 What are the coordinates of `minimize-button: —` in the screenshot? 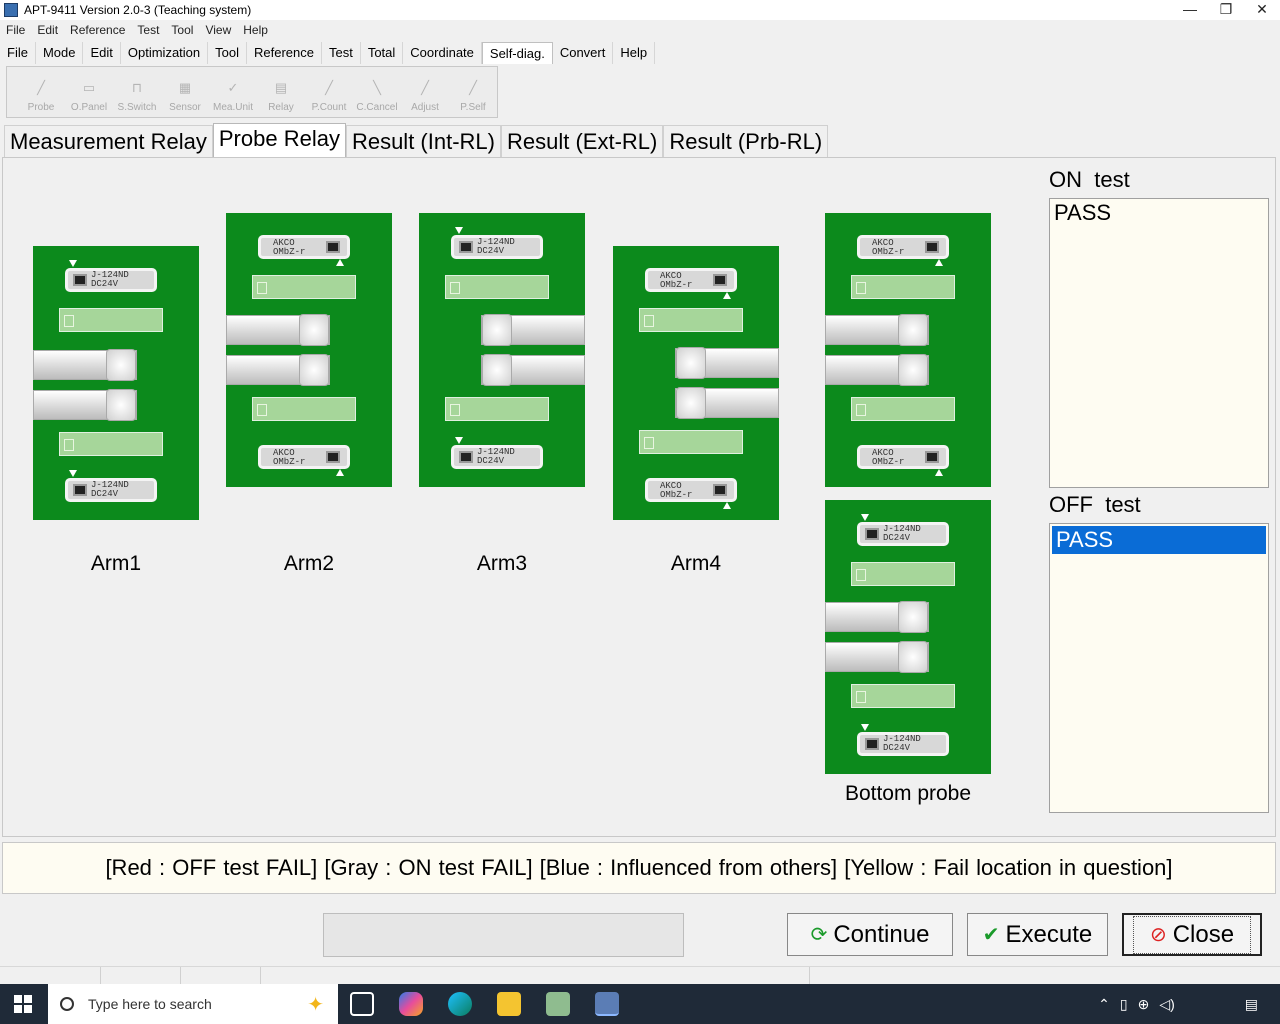 It's located at (1190, 10).